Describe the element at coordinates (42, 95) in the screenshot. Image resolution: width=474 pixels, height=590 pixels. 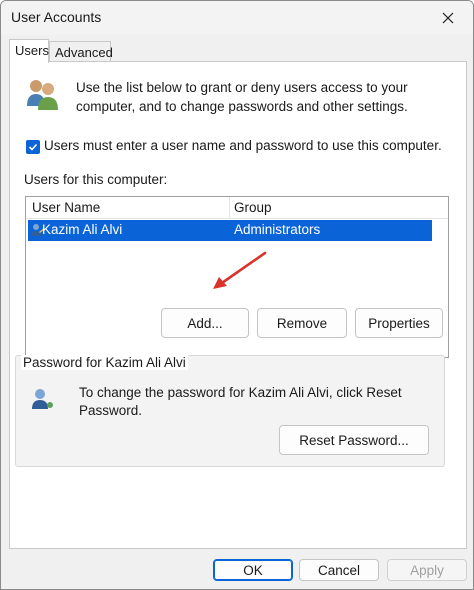
I see `users-icon` at that location.